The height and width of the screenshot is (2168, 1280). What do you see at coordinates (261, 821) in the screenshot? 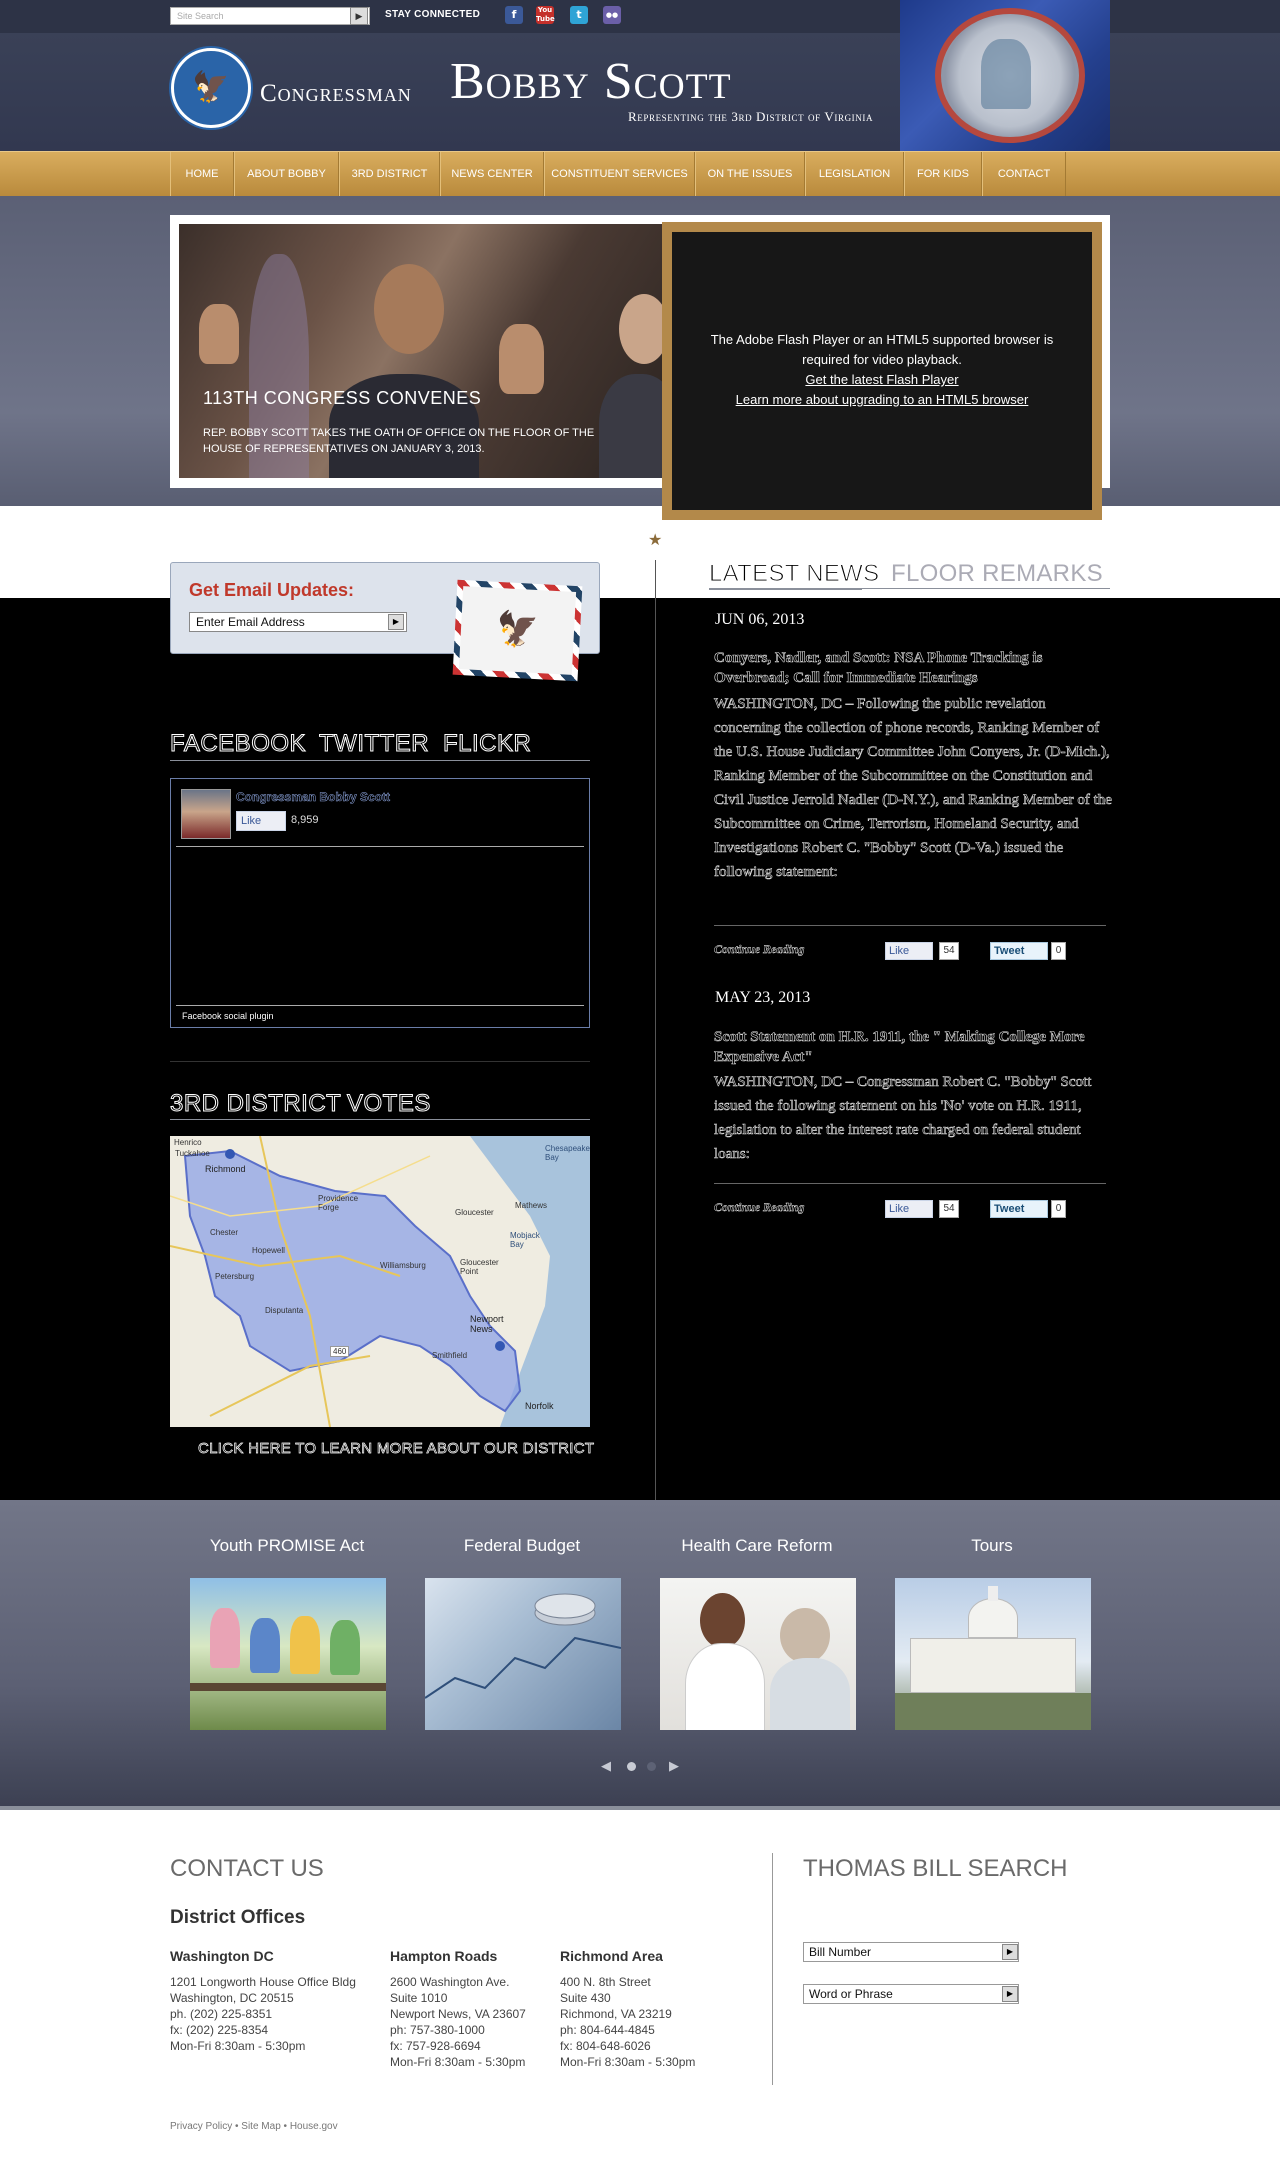
I see `facebook-like-button: Like` at bounding box center [261, 821].